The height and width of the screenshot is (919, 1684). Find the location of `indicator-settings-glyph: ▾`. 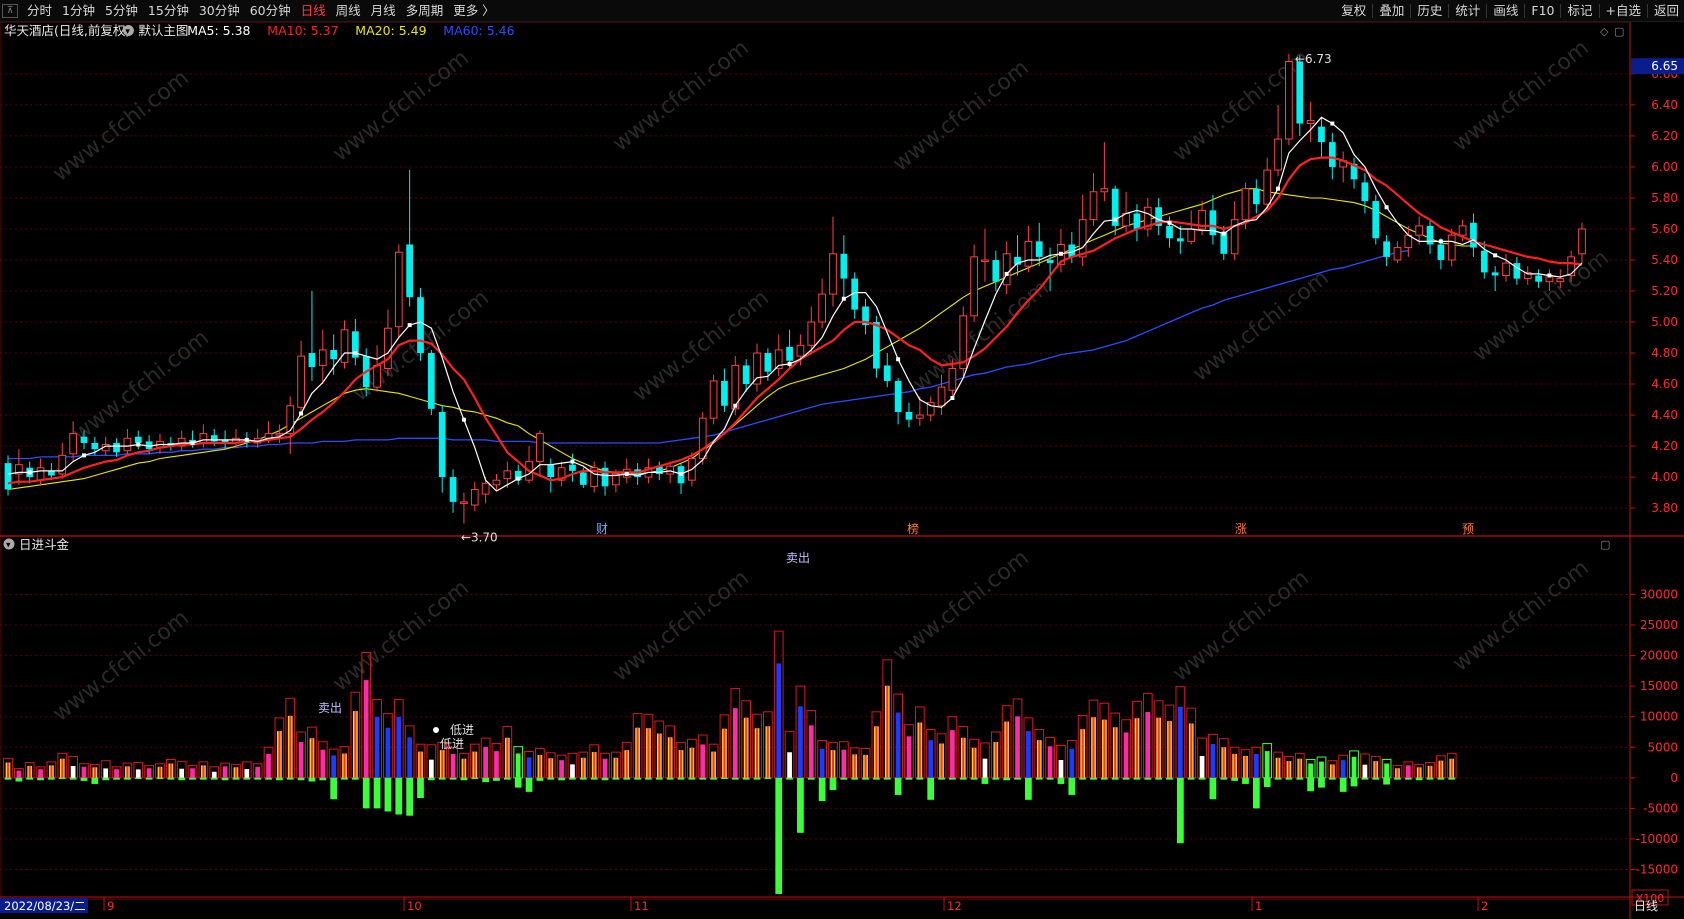

indicator-settings-glyph: ▾ is located at coordinates (8, 546).